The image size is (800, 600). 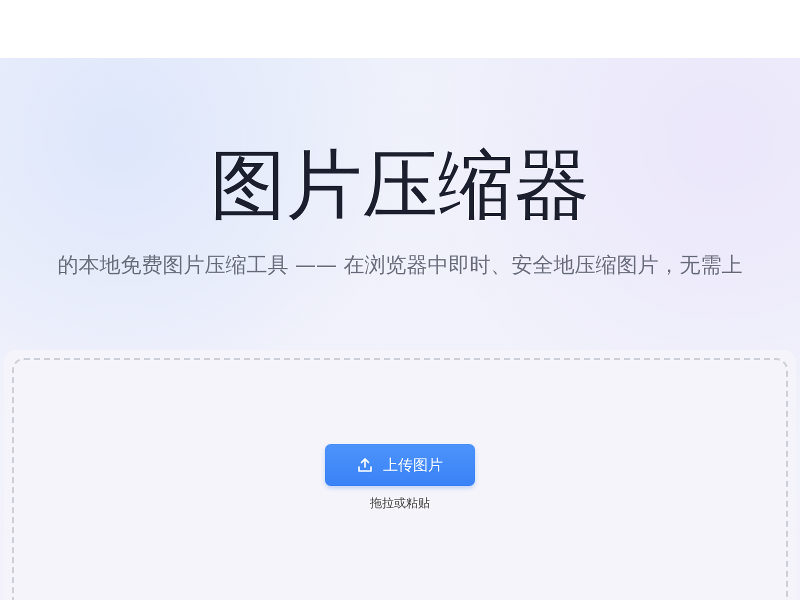 I want to click on upload-icon, so click(x=365, y=465).